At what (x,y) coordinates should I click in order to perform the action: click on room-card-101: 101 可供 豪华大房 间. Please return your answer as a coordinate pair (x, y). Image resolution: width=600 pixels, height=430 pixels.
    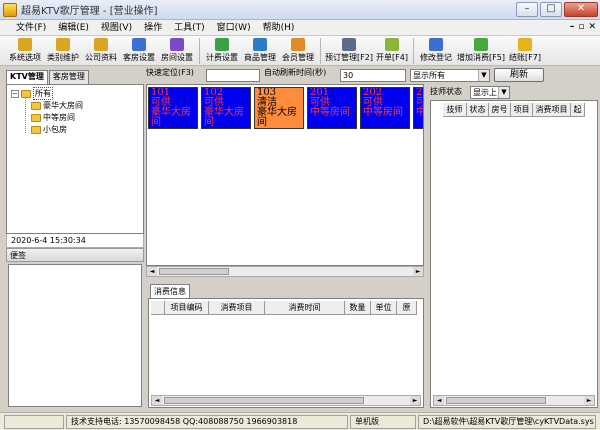
    Looking at the image, I should click on (173, 108).